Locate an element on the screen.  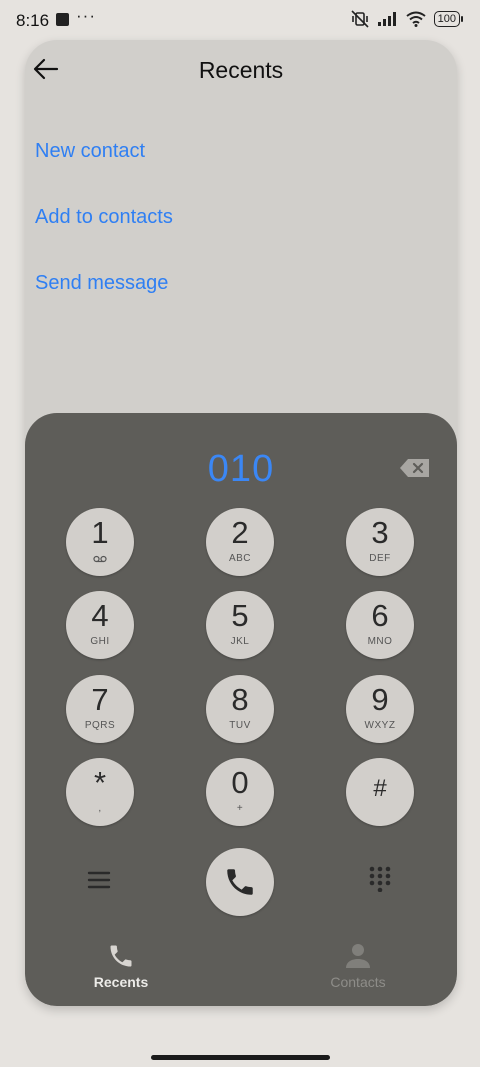
key-digit: 8 is located at coordinates (240, 699).